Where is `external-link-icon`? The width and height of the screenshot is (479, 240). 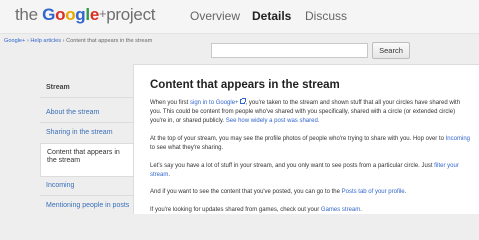 external-link-icon is located at coordinates (242, 101).